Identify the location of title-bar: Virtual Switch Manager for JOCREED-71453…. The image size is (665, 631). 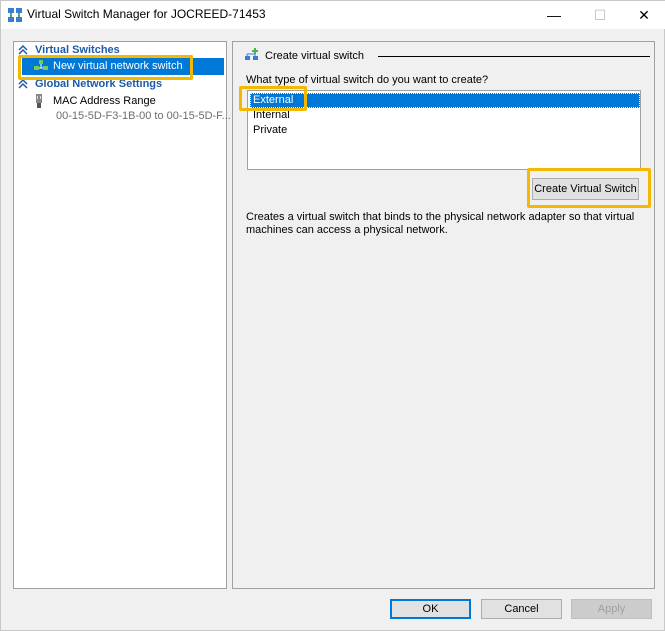
(333, 15).